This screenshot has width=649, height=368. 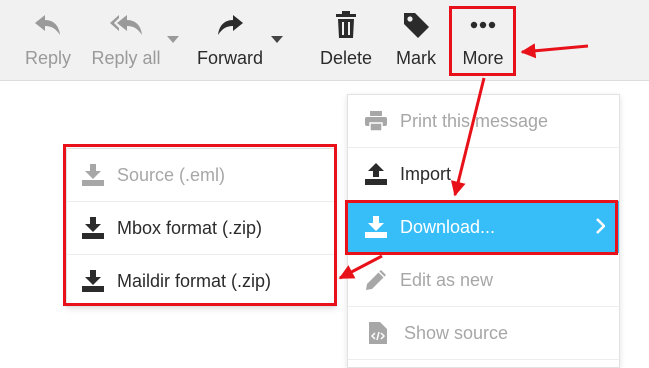 What do you see at coordinates (468, 137) in the screenshot?
I see `arrow-to-download` at bounding box center [468, 137].